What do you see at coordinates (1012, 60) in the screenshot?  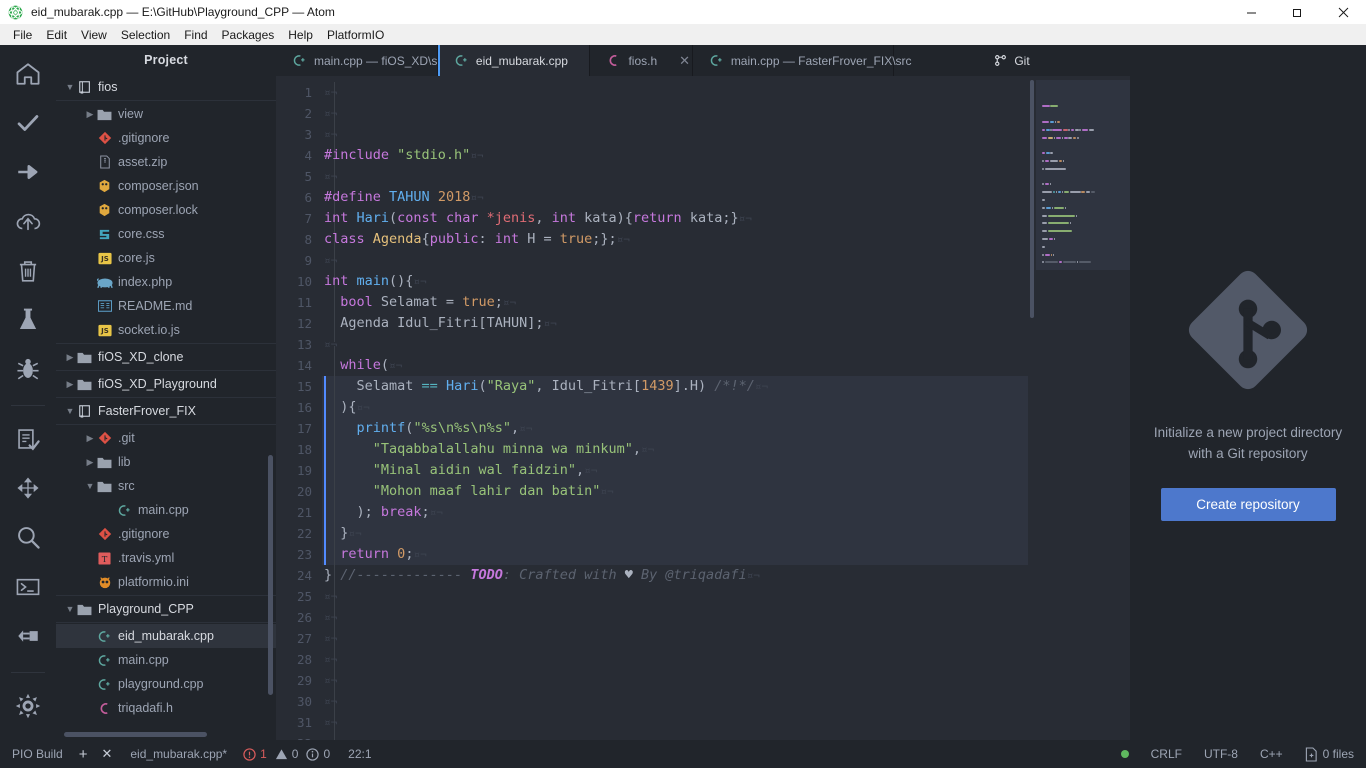 I see `git-panel-tab: Git` at bounding box center [1012, 60].